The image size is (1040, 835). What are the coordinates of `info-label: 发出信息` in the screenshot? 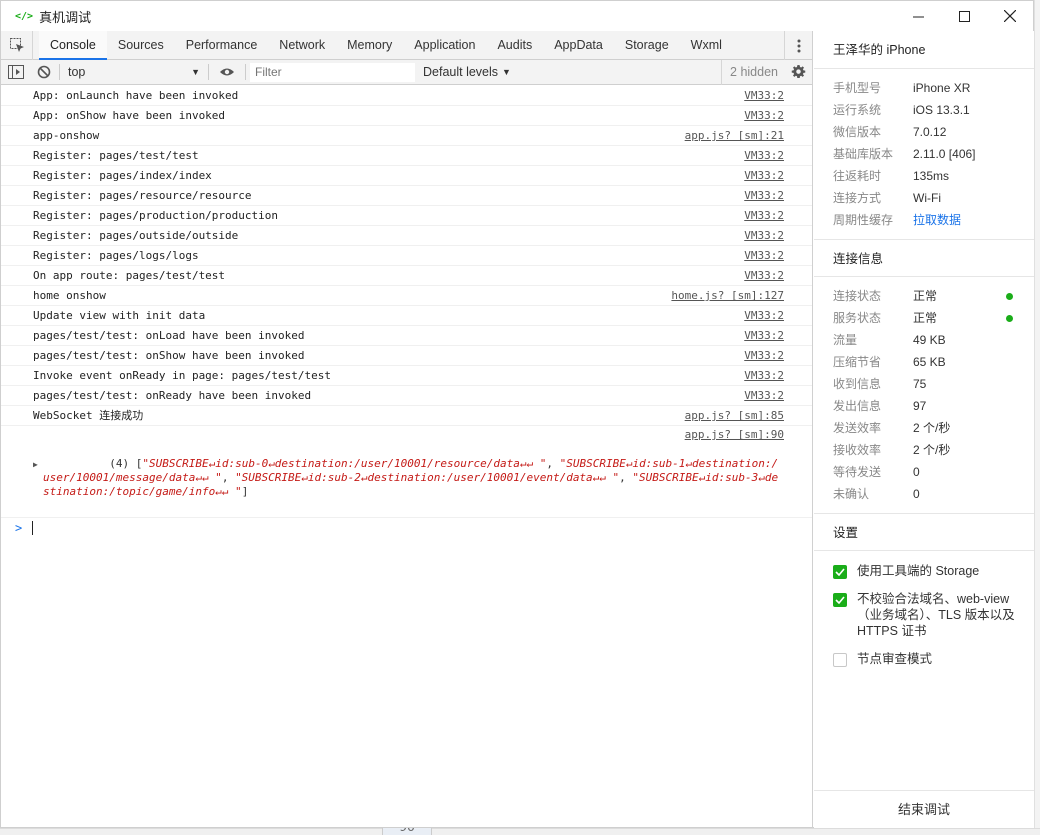 It's located at (857, 406).